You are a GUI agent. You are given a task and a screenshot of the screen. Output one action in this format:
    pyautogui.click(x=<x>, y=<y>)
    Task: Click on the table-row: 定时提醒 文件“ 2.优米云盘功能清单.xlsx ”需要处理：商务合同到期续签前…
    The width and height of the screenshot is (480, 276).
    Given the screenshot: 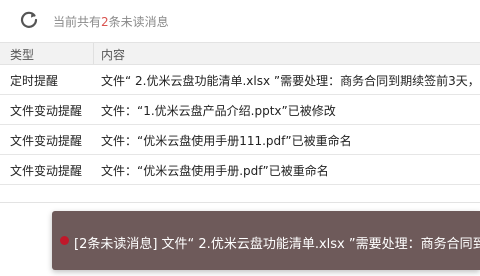 What is the action you would take?
    pyautogui.click(x=240, y=80)
    